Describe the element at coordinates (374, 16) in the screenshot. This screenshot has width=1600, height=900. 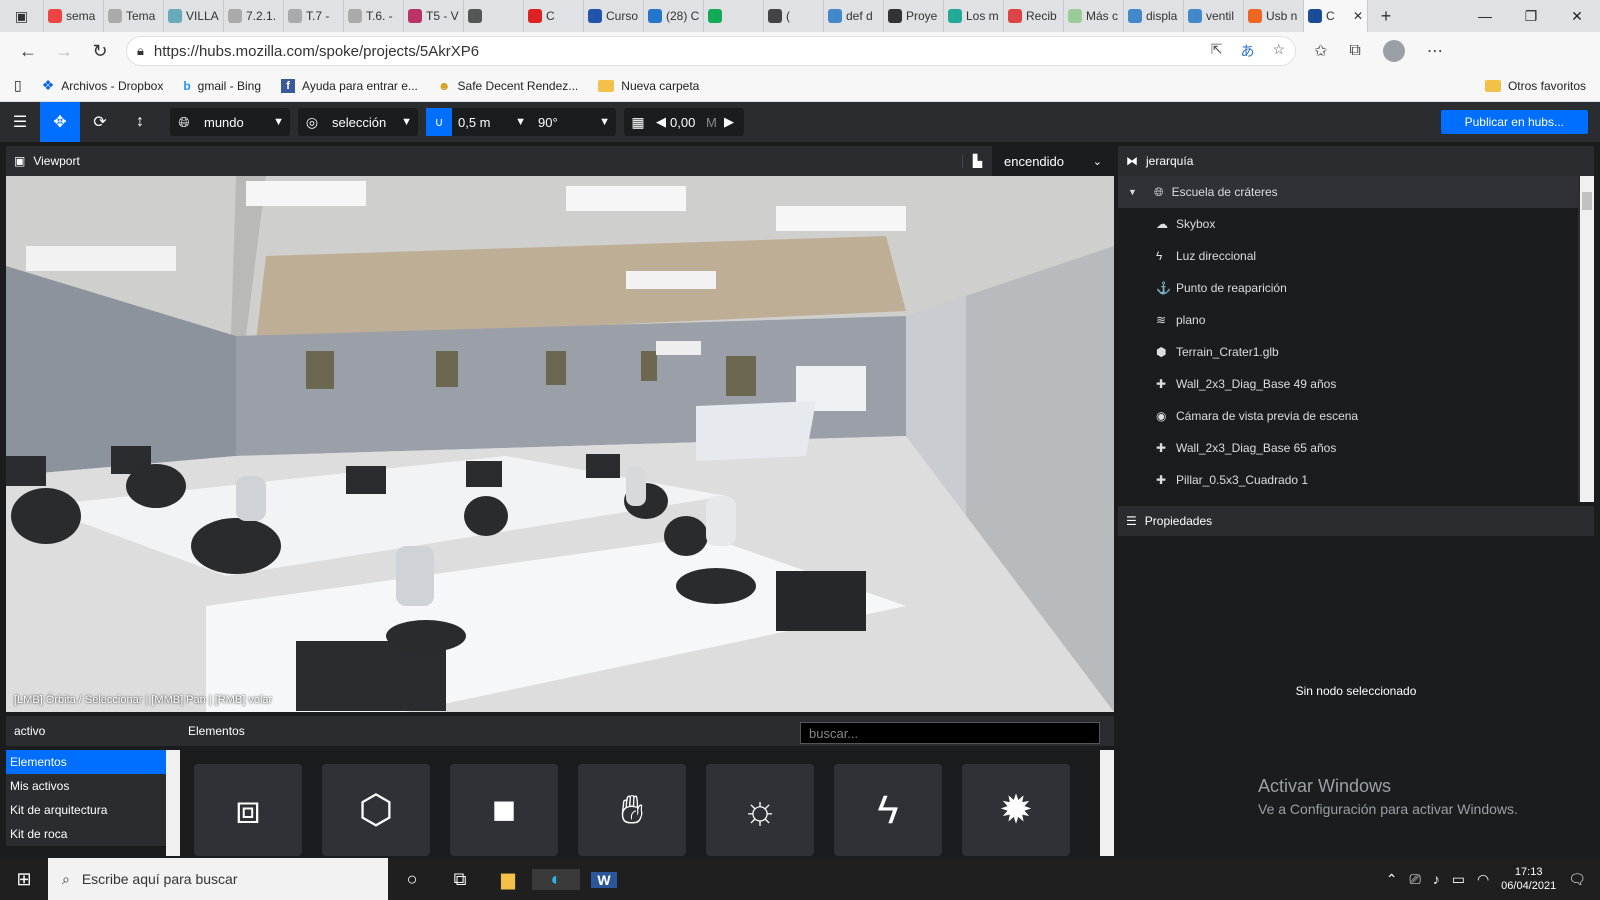
I see `browser-tab: T.6. -` at that location.